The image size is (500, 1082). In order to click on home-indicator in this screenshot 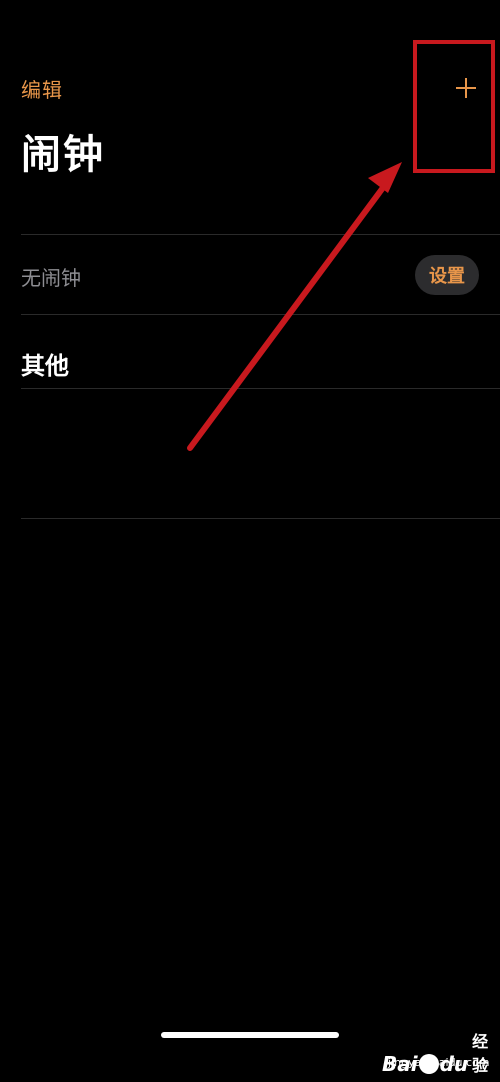, I will do `click(250, 1035)`.